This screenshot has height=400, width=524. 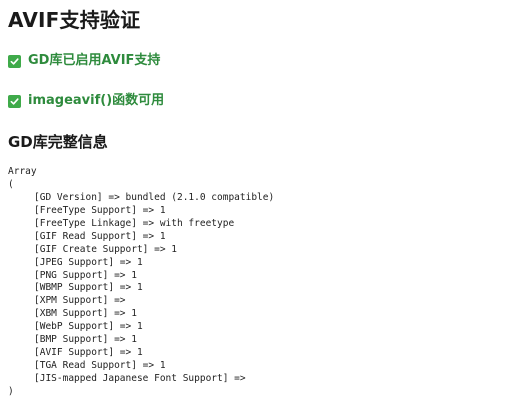 What do you see at coordinates (88, 353) in the screenshot?
I see `dump-line: [AVIF Support] => 1` at bounding box center [88, 353].